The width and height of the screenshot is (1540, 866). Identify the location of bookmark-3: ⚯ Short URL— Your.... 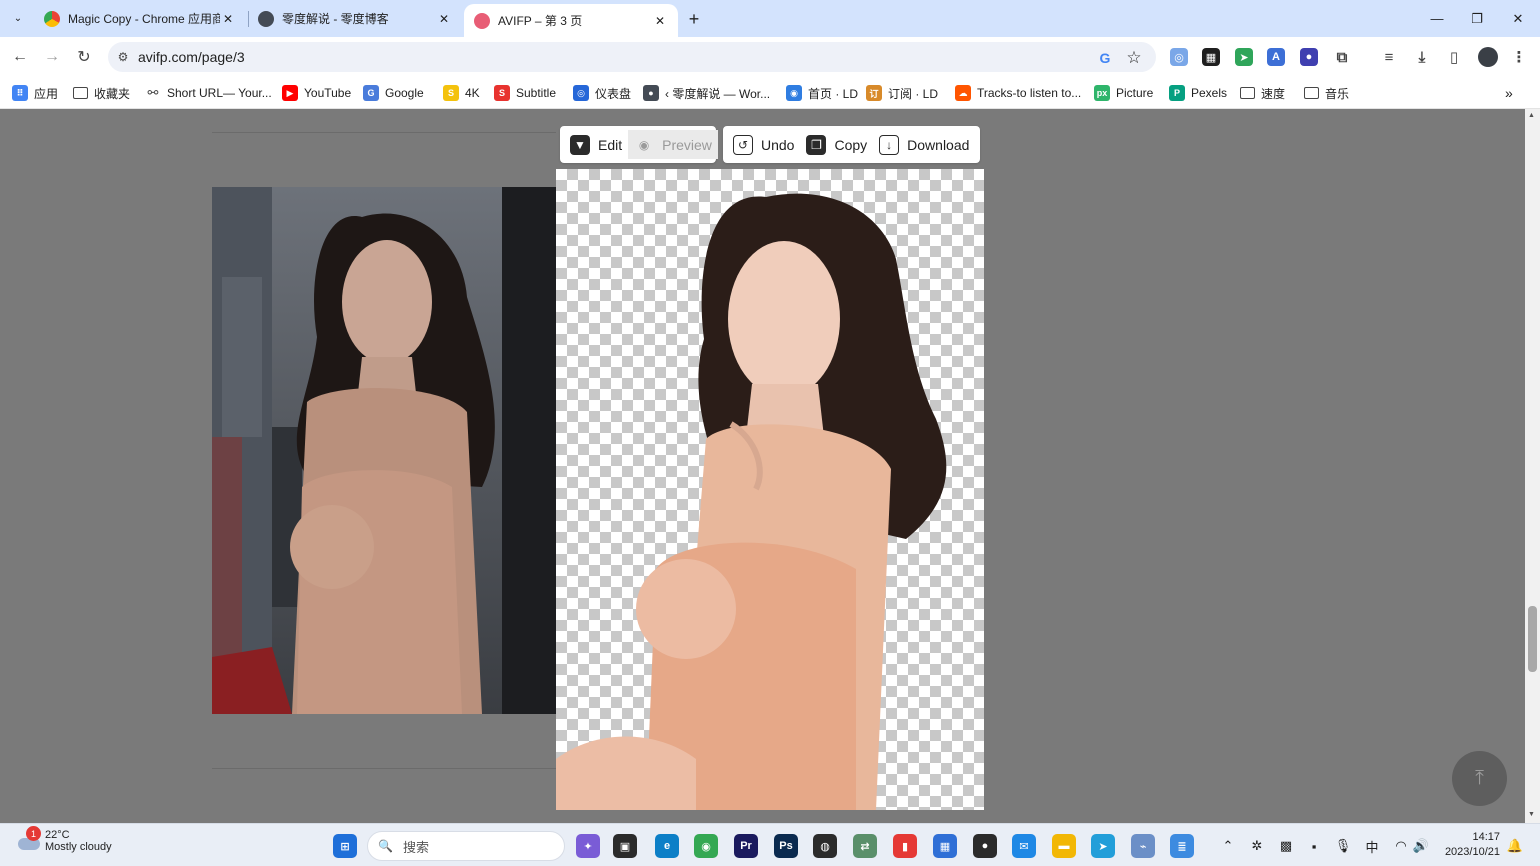
(208, 93).